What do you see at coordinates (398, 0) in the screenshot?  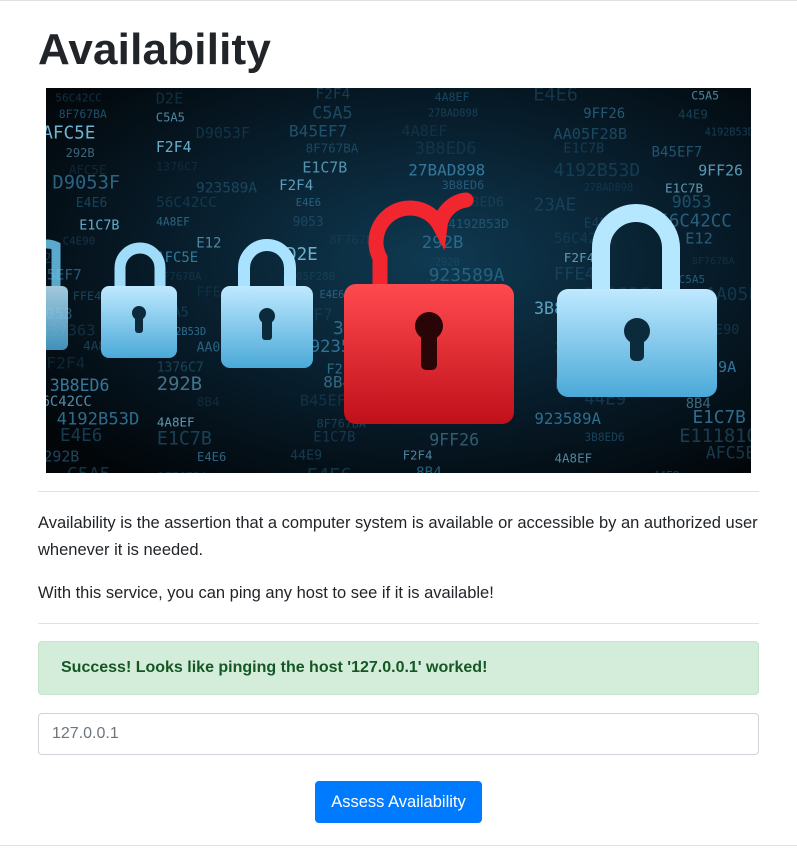 I see `top-border` at bounding box center [398, 0].